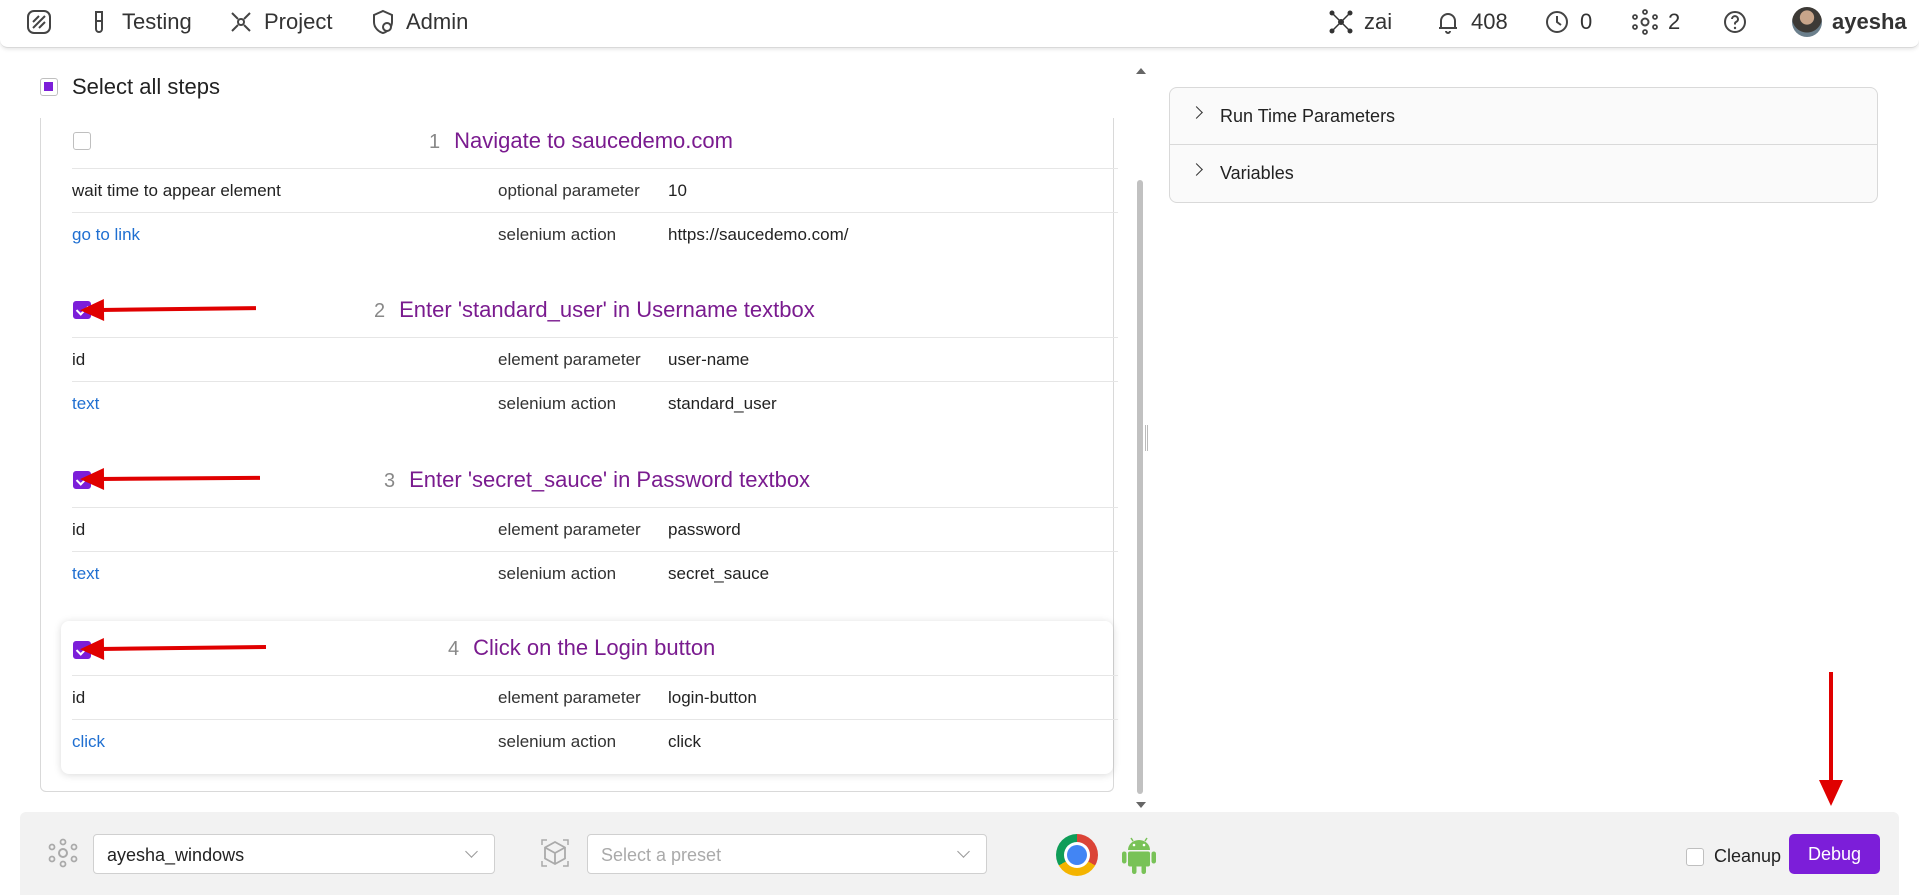 This screenshot has height=895, width=1919. I want to click on section-label: Variables, so click(1257, 173).